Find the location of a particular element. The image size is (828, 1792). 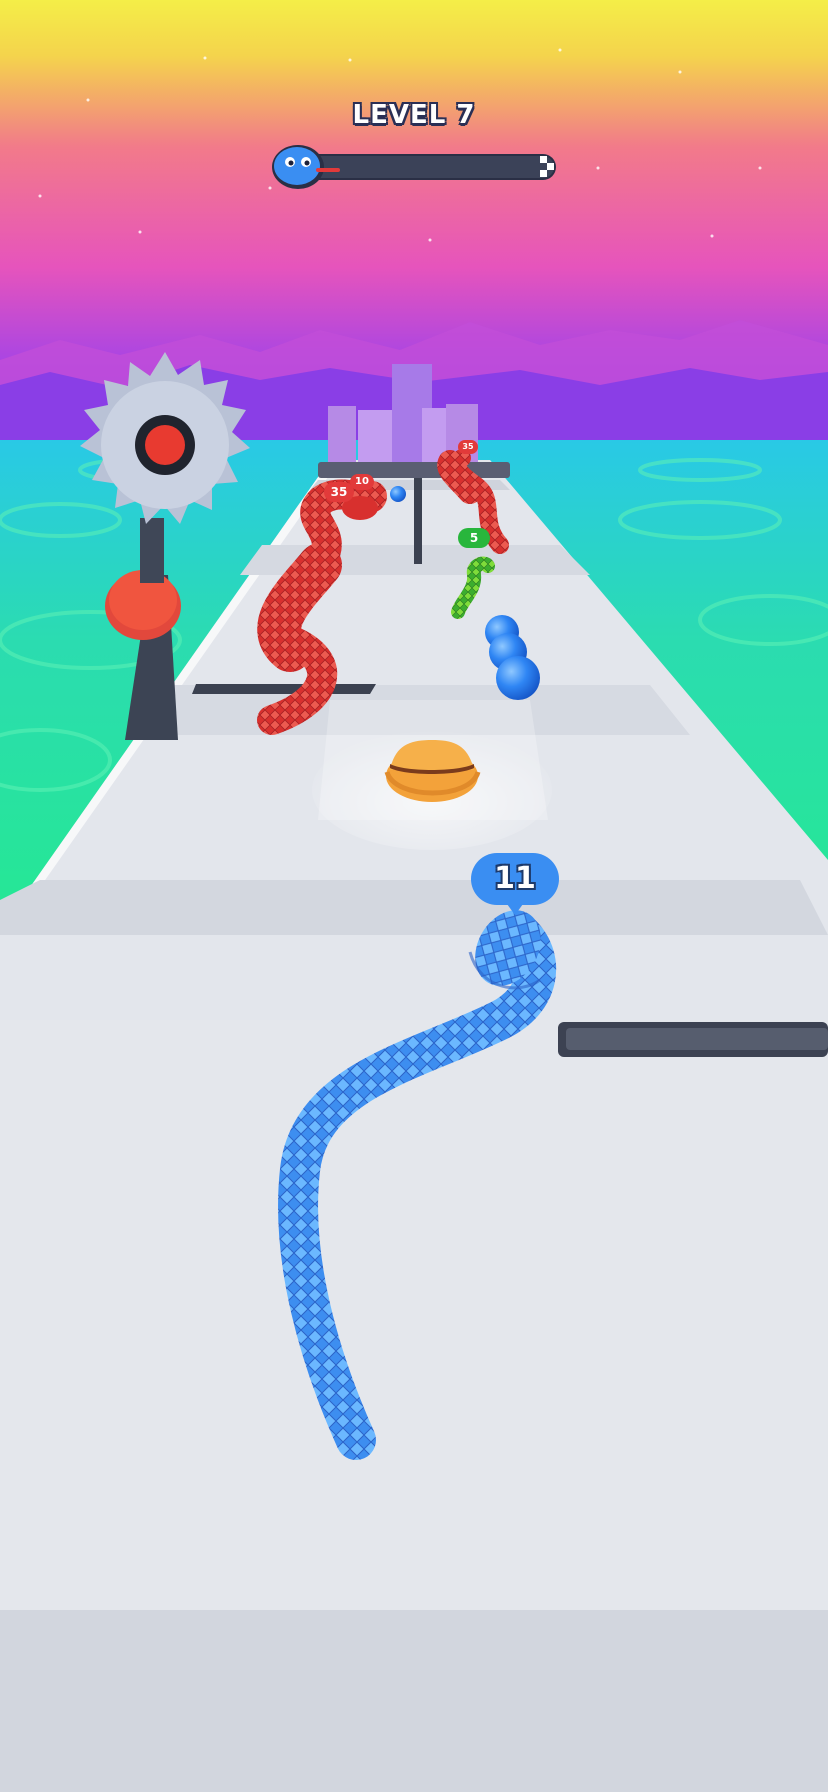

enemy-length-badge: 5 is located at coordinates (474, 538).